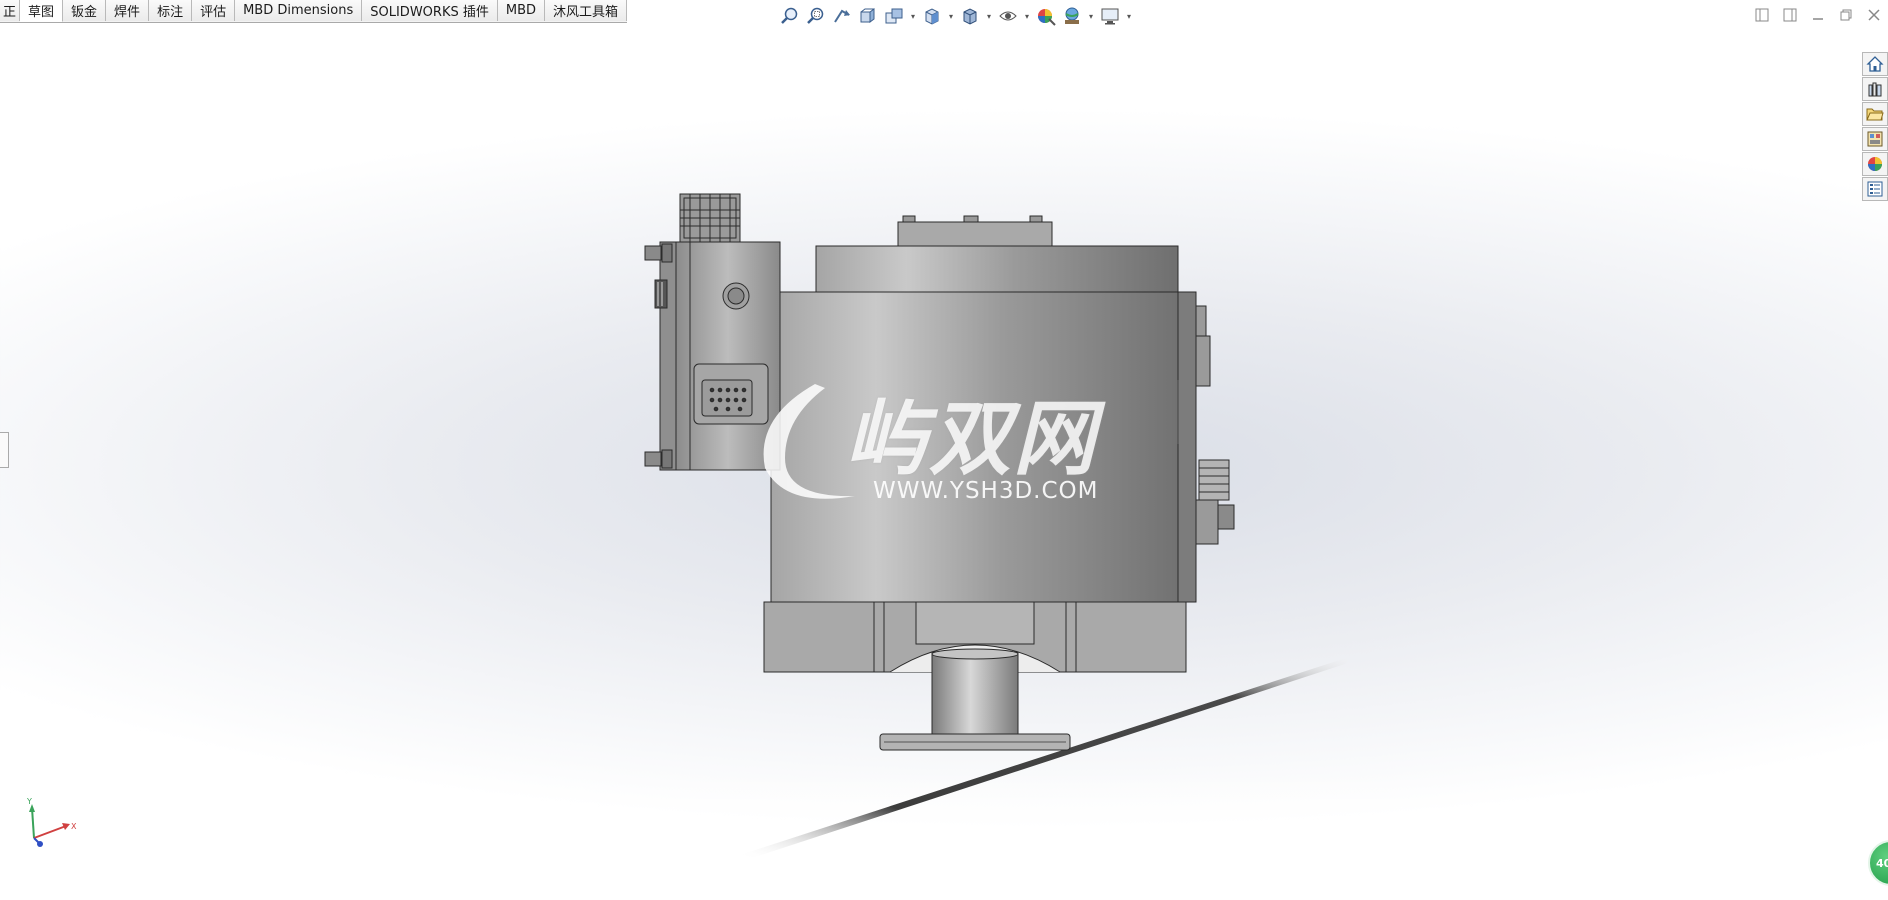  What do you see at coordinates (983, 424) in the screenshot?
I see `pump-body` at bounding box center [983, 424].